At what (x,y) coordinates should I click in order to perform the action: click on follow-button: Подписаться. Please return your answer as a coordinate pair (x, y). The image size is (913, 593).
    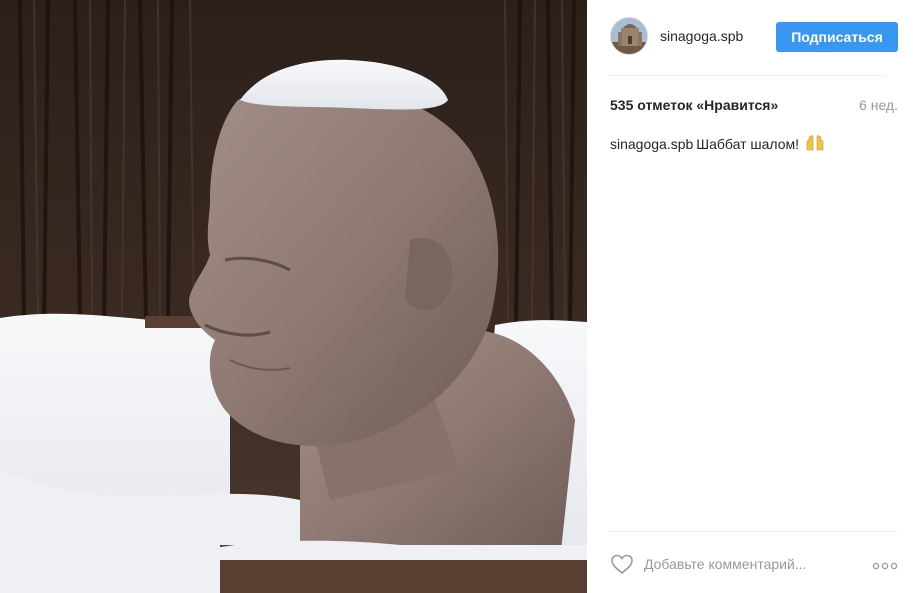
    Looking at the image, I should click on (837, 37).